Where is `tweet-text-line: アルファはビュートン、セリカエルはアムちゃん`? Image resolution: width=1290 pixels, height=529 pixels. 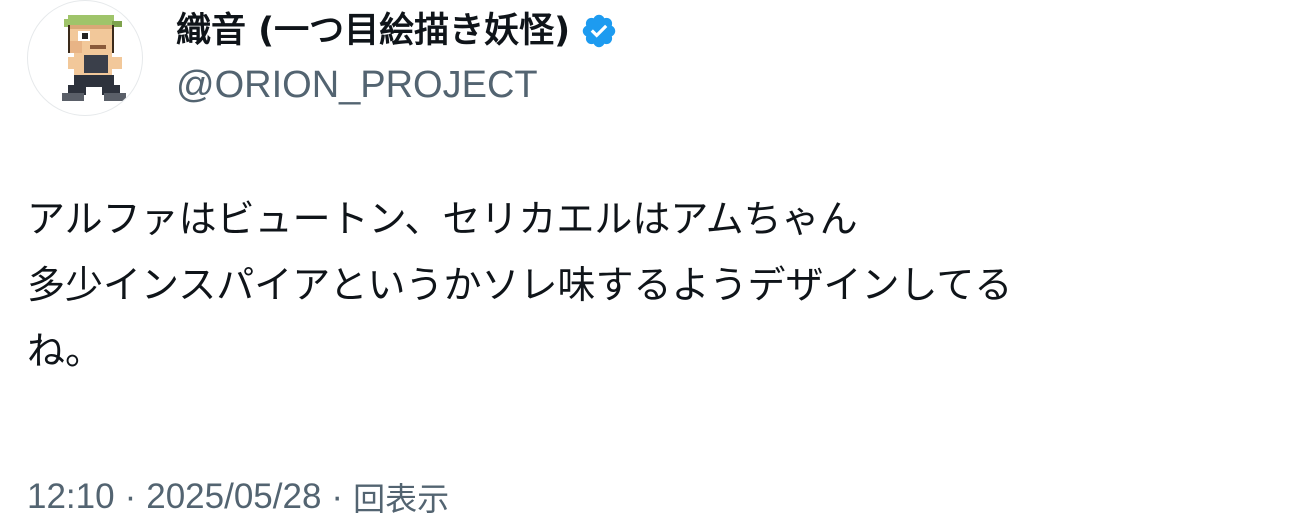
tweet-text-line: アルファはビュートン、セリカエルはアムちゃん is located at coordinates (442, 219).